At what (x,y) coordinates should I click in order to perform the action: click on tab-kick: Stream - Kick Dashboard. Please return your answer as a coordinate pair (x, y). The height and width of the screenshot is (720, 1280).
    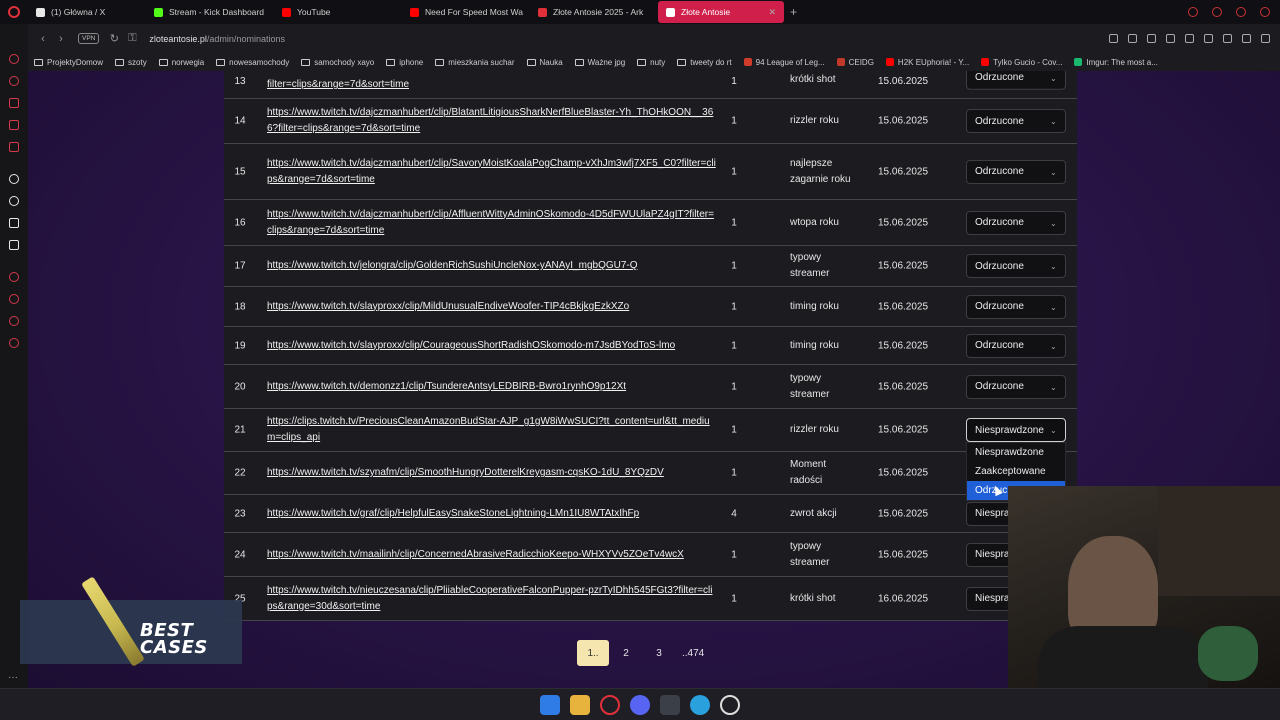
    Looking at the image, I should click on (210, 12).